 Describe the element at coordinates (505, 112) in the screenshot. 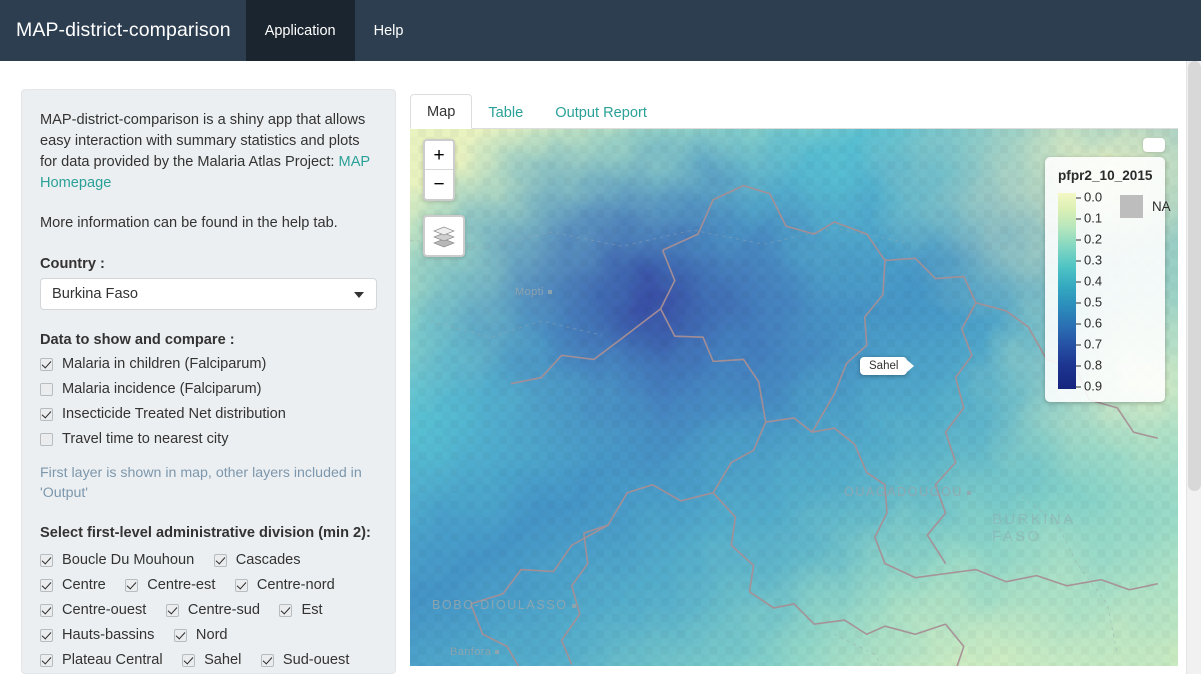

I see `tab-table: Table` at that location.